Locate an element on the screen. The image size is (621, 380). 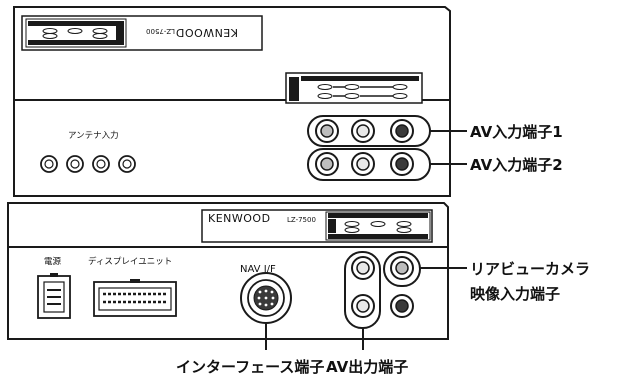
av-input-2-label: AV入力端子2 is located at coordinates (516, 165).